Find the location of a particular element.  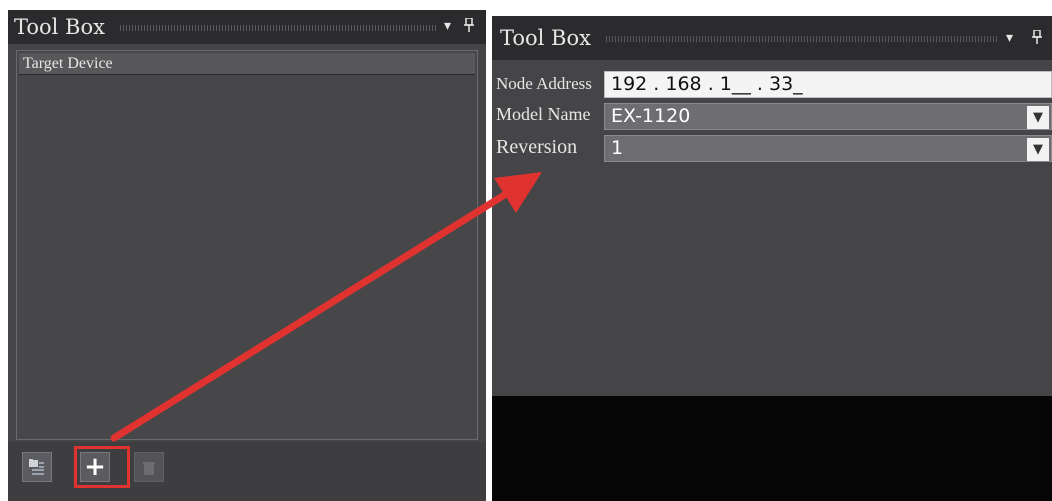

node-address-label: Node Address is located at coordinates (544, 83).